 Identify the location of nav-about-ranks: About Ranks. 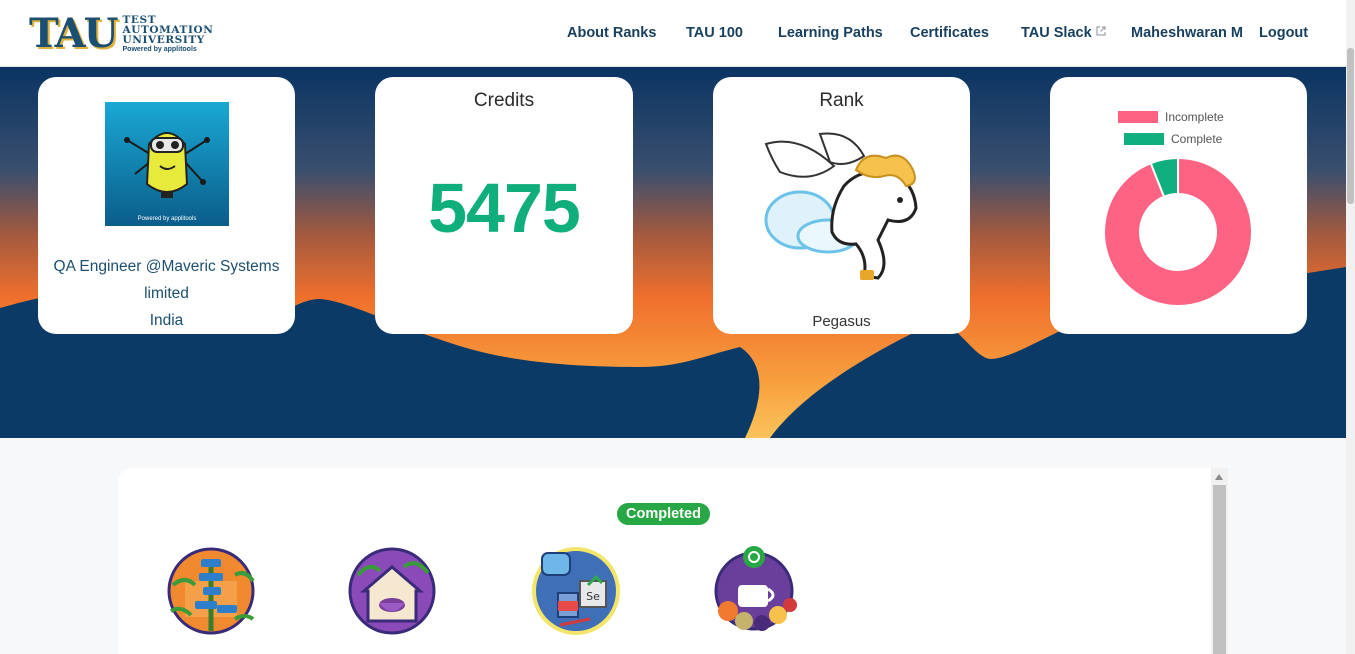
(611, 33).